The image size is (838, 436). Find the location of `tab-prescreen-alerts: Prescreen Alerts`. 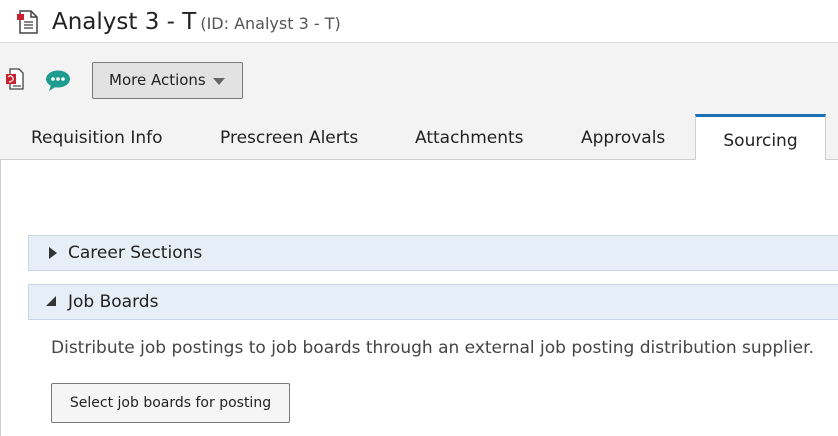

tab-prescreen-alerts: Prescreen Alerts is located at coordinates (289, 138).